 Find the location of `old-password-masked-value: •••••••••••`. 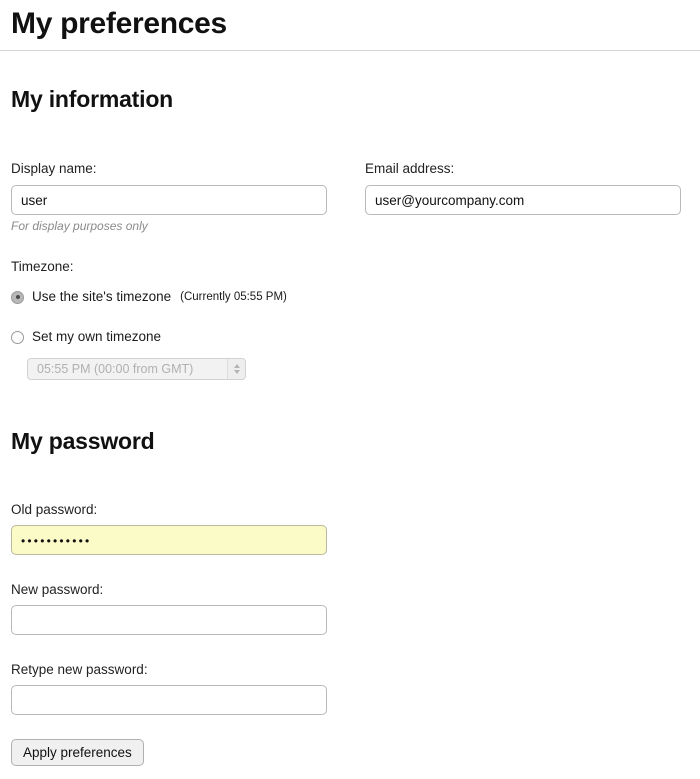

old-password-masked-value: ••••••••••• is located at coordinates (56, 541).